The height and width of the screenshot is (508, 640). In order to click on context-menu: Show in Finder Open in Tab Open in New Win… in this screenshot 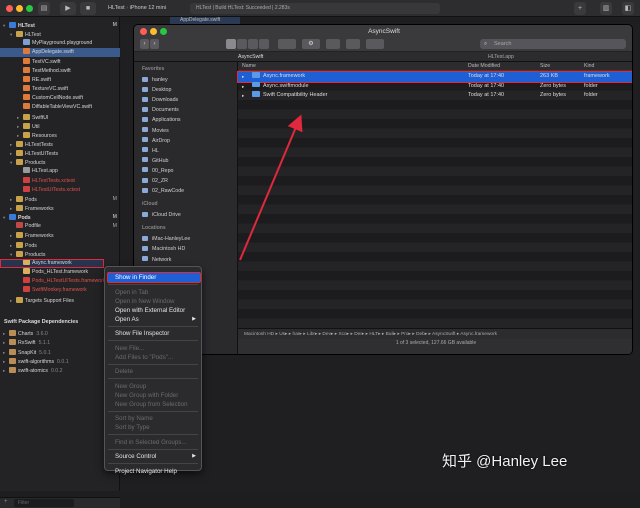, I will do `click(153, 370)`.